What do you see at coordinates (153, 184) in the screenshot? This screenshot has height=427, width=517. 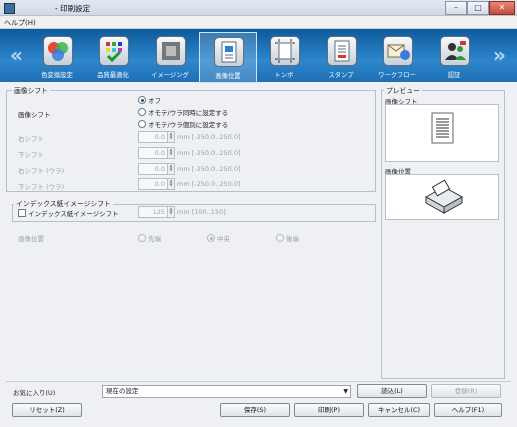 I see `down-shift-back-input: 0.0` at bounding box center [153, 184].